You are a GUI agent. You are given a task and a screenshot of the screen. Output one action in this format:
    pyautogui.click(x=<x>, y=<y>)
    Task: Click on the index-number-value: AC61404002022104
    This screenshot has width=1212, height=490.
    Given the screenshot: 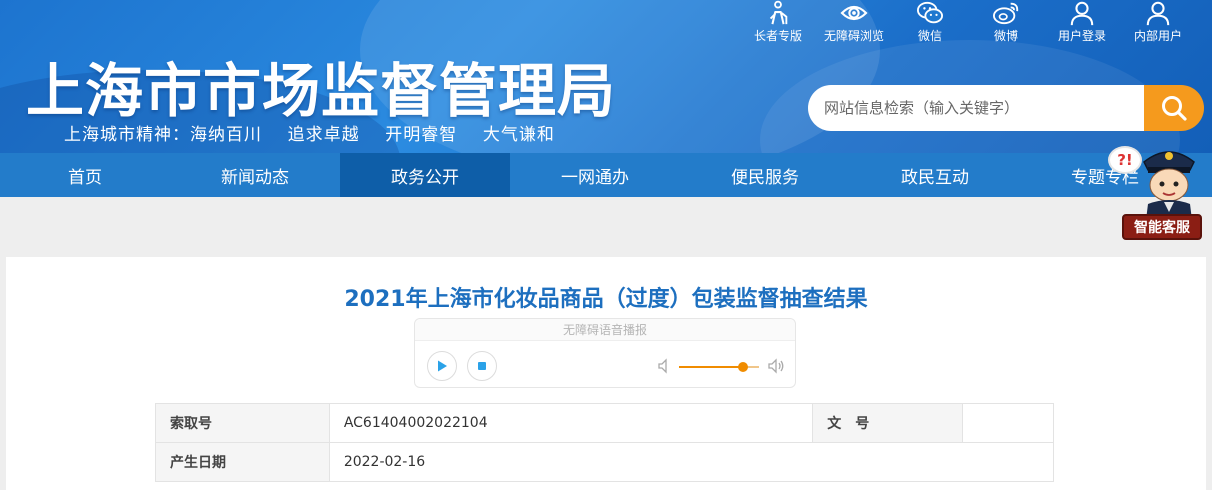 What is the action you would take?
    pyautogui.click(x=571, y=423)
    